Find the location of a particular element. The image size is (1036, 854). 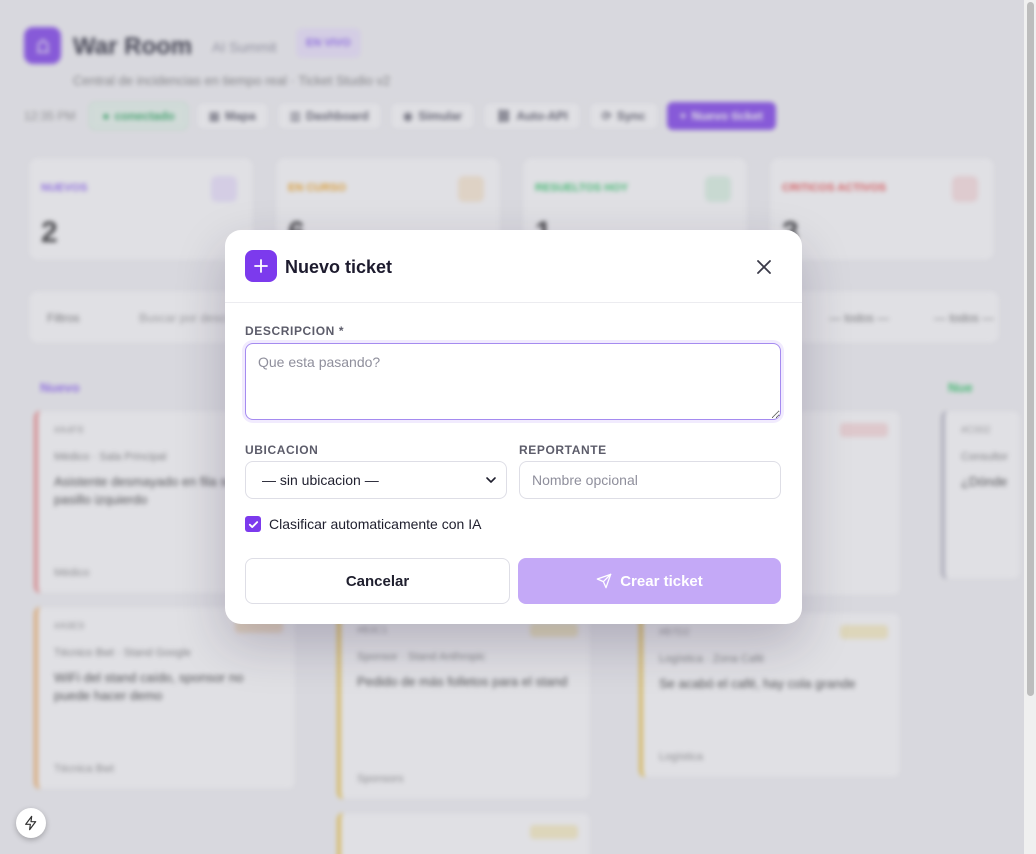

checkmark-icon is located at coordinates (253, 524).